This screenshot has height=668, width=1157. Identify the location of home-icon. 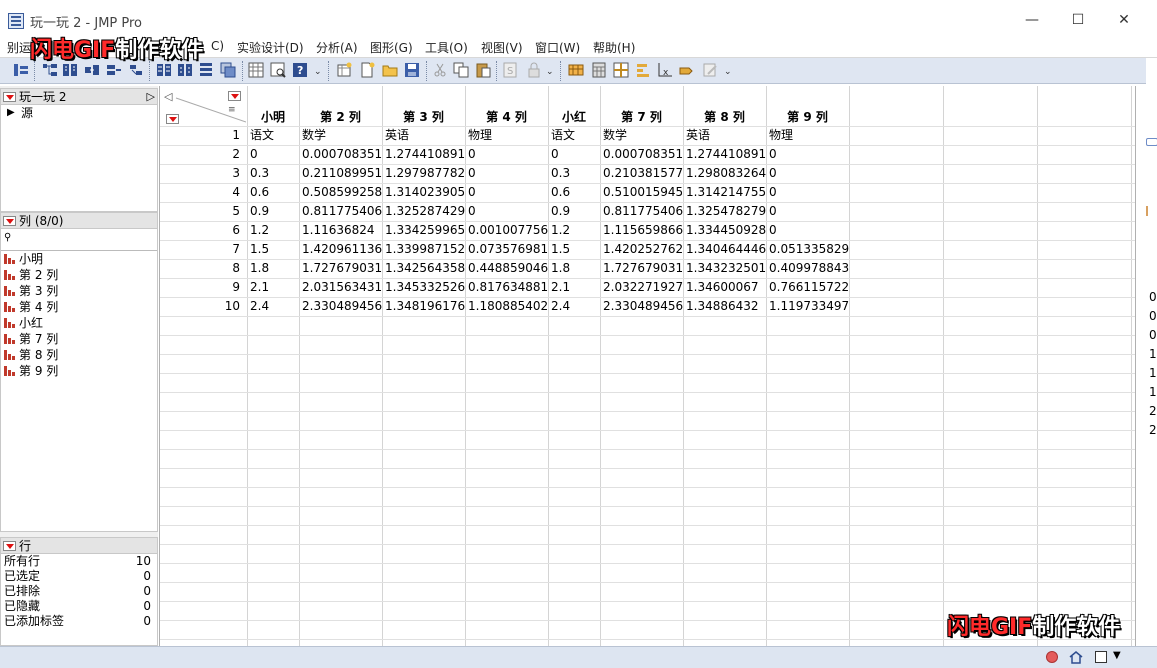
(1076, 657).